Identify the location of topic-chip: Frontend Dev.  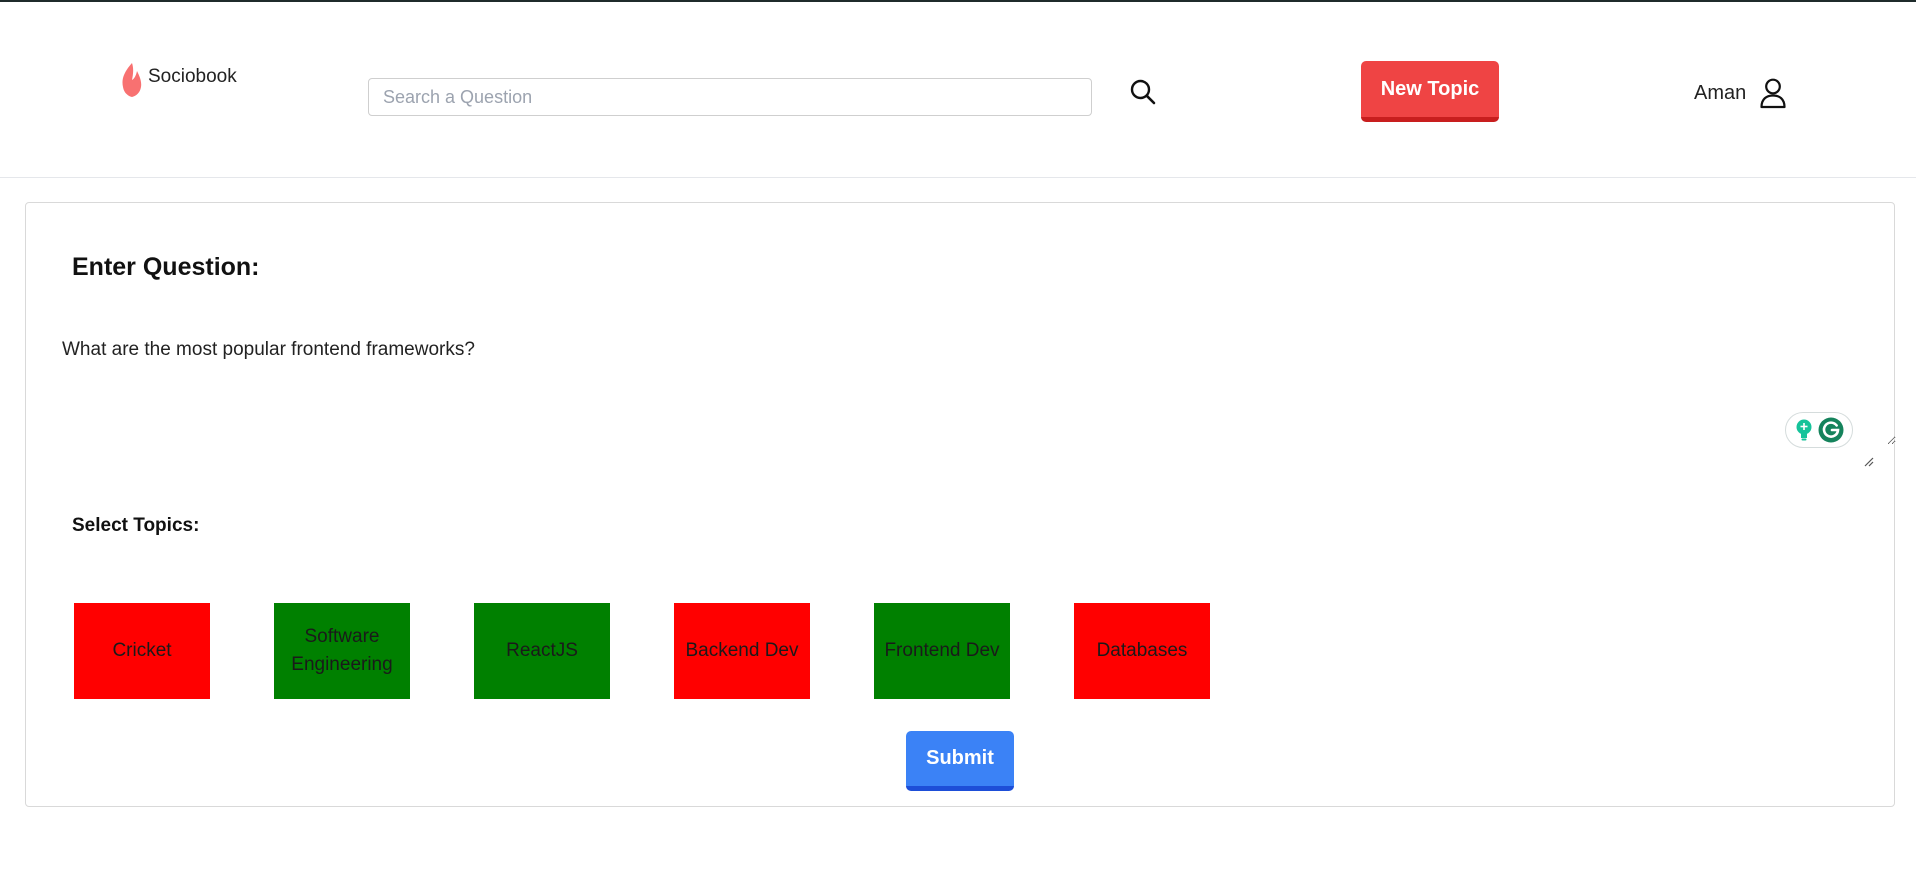
(942, 651).